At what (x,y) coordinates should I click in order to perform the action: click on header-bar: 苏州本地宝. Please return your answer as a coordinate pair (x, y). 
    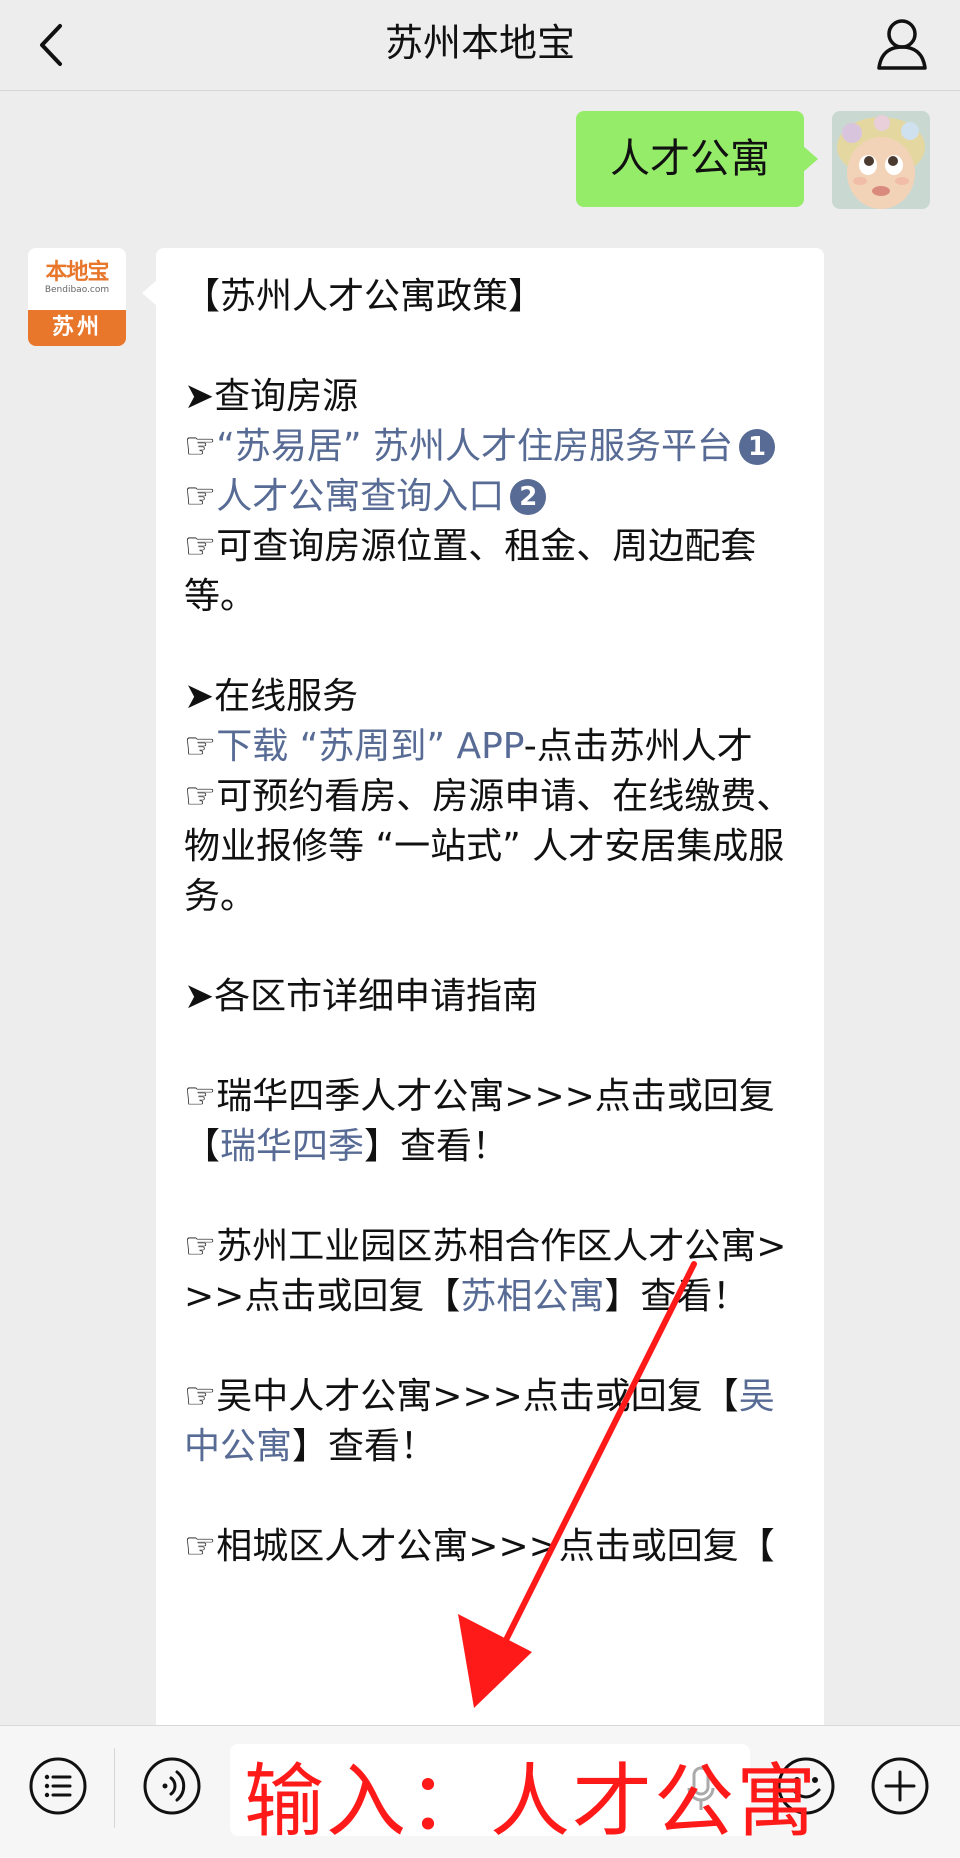
    Looking at the image, I should click on (480, 45).